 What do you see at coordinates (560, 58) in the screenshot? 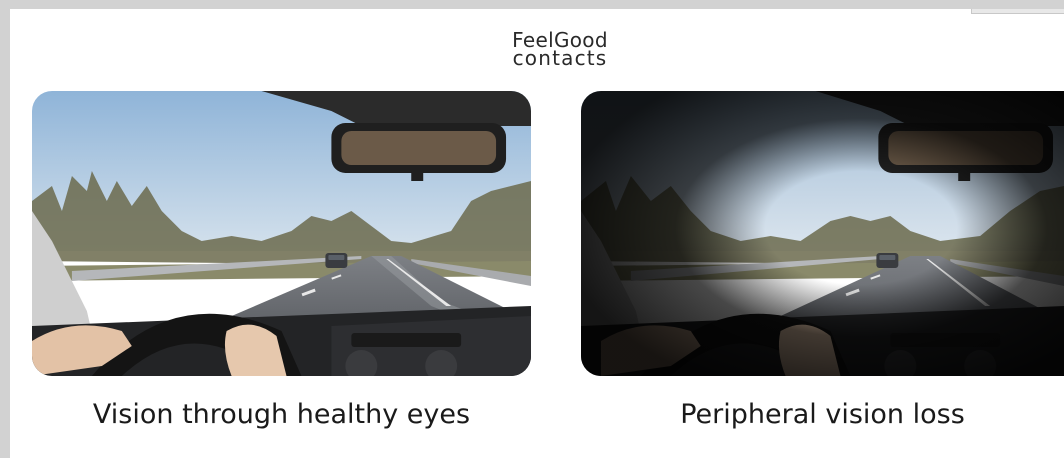
I see `brand-logo-line2: contacts` at bounding box center [560, 58].